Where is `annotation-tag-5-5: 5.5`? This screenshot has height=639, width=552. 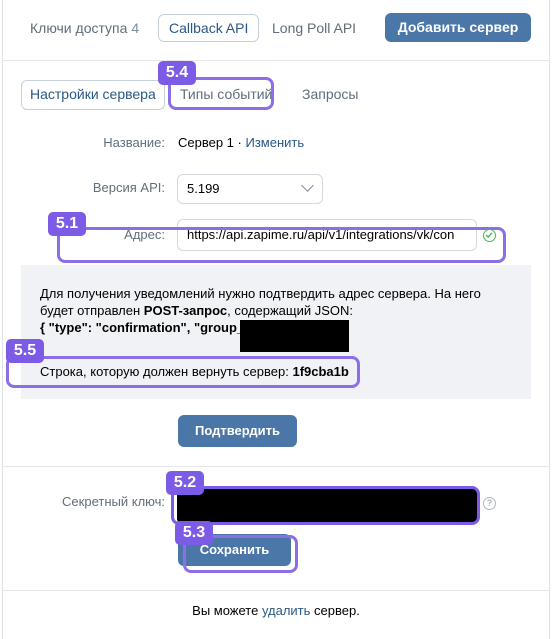 annotation-tag-5-5: 5.5 is located at coordinates (25, 351).